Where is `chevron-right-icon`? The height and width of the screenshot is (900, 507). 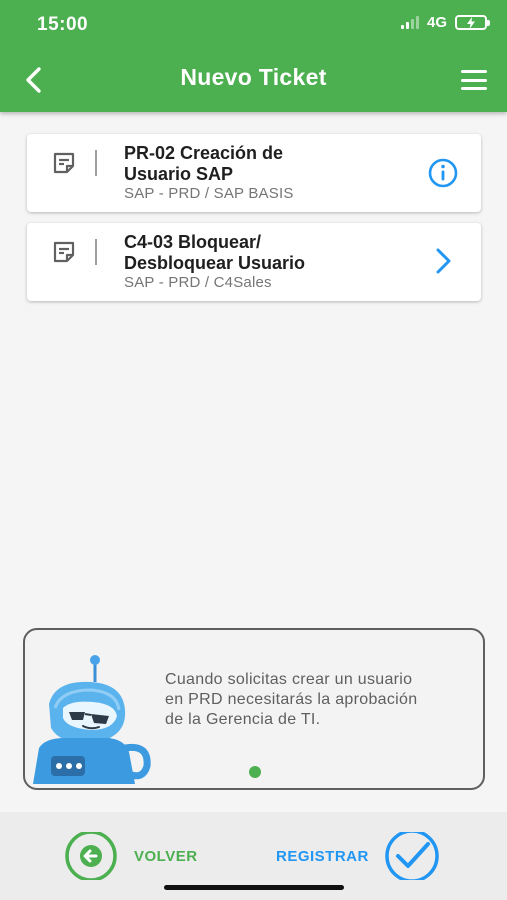 chevron-right-icon is located at coordinates (443, 261).